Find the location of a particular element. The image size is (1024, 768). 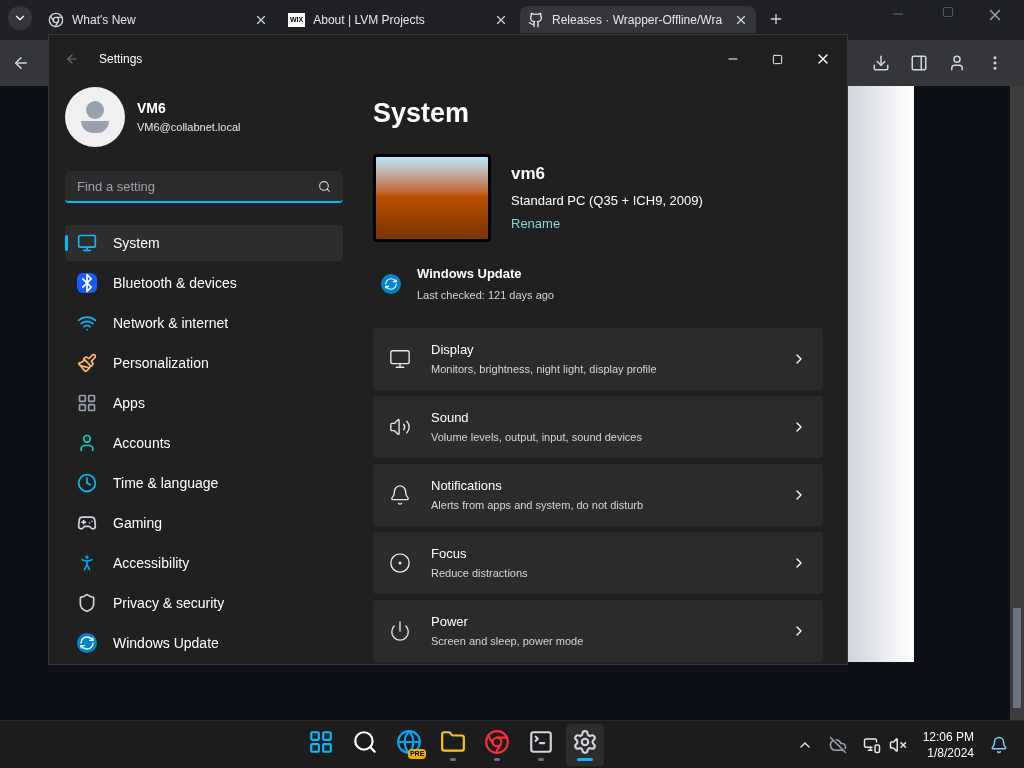

window-title: Settings is located at coordinates (121, 59).